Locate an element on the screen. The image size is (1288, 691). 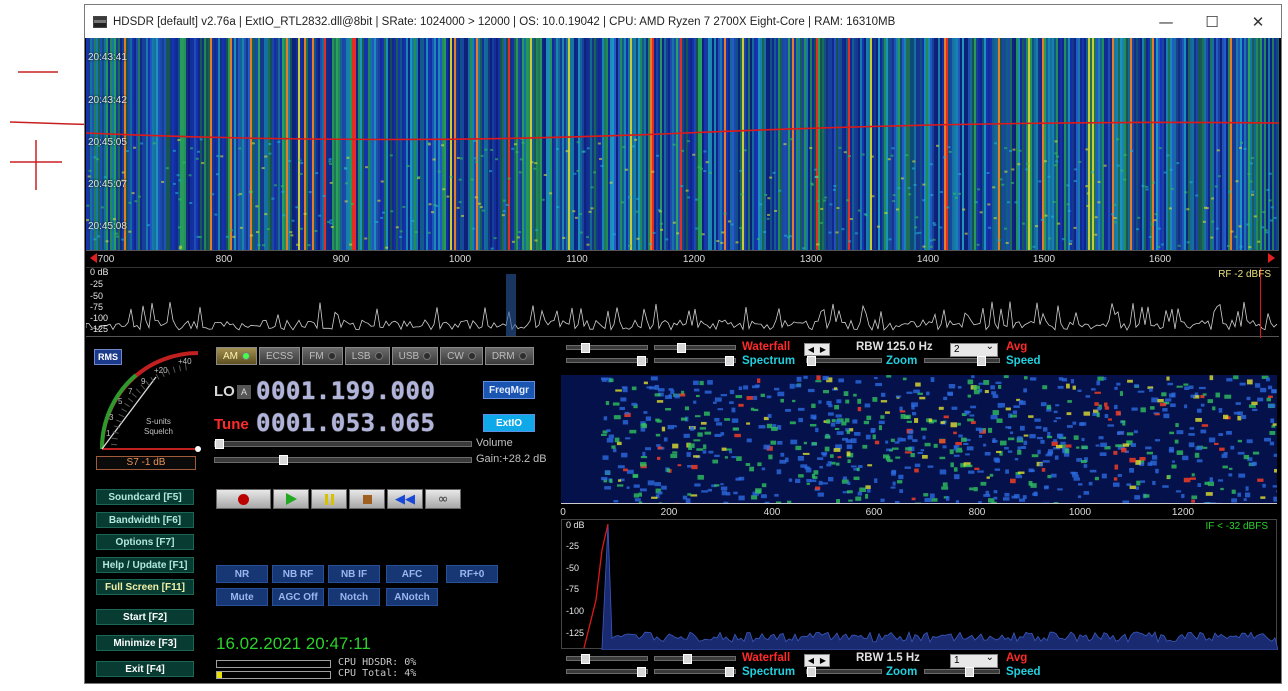
rf-waterfall-brightness-slider is located at coordinates (695, 347).